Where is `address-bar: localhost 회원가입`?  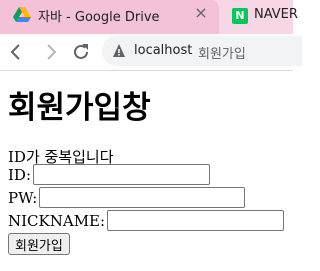 address-bar: localhost 회원가입 is located at coordinates (202, 51).